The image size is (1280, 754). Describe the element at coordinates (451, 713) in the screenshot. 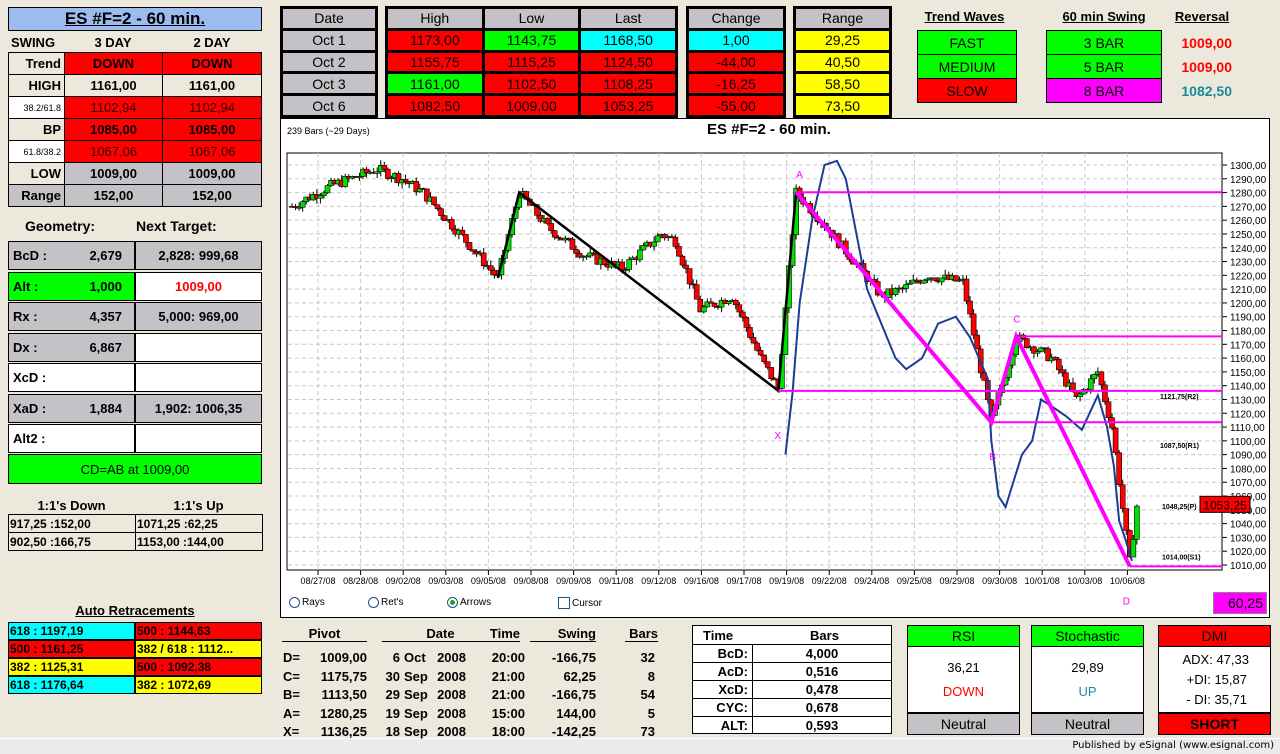

I see `pivot-y: 2008` at that location.